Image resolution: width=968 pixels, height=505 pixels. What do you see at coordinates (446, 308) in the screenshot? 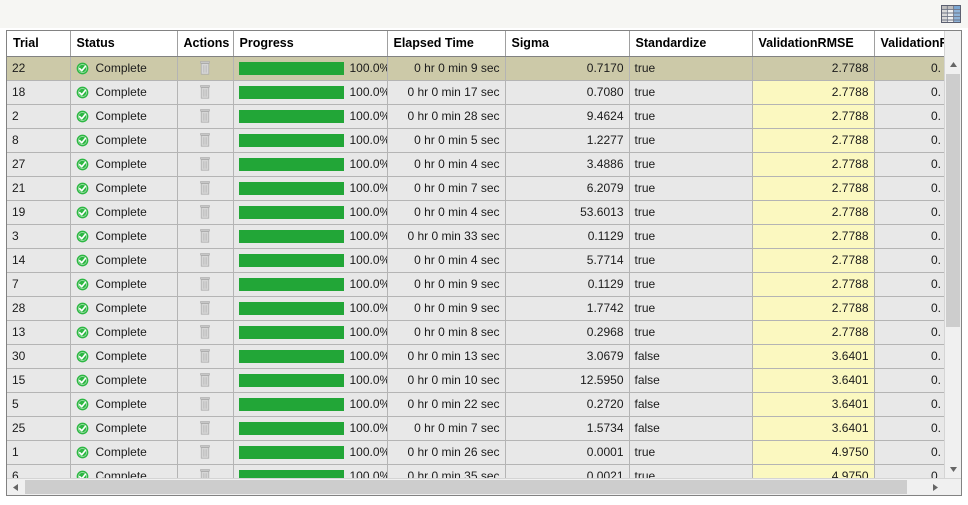
I see `cell-elapsed-time: 0 hr 0 min 9 sec` at bounding box center [446, 308].